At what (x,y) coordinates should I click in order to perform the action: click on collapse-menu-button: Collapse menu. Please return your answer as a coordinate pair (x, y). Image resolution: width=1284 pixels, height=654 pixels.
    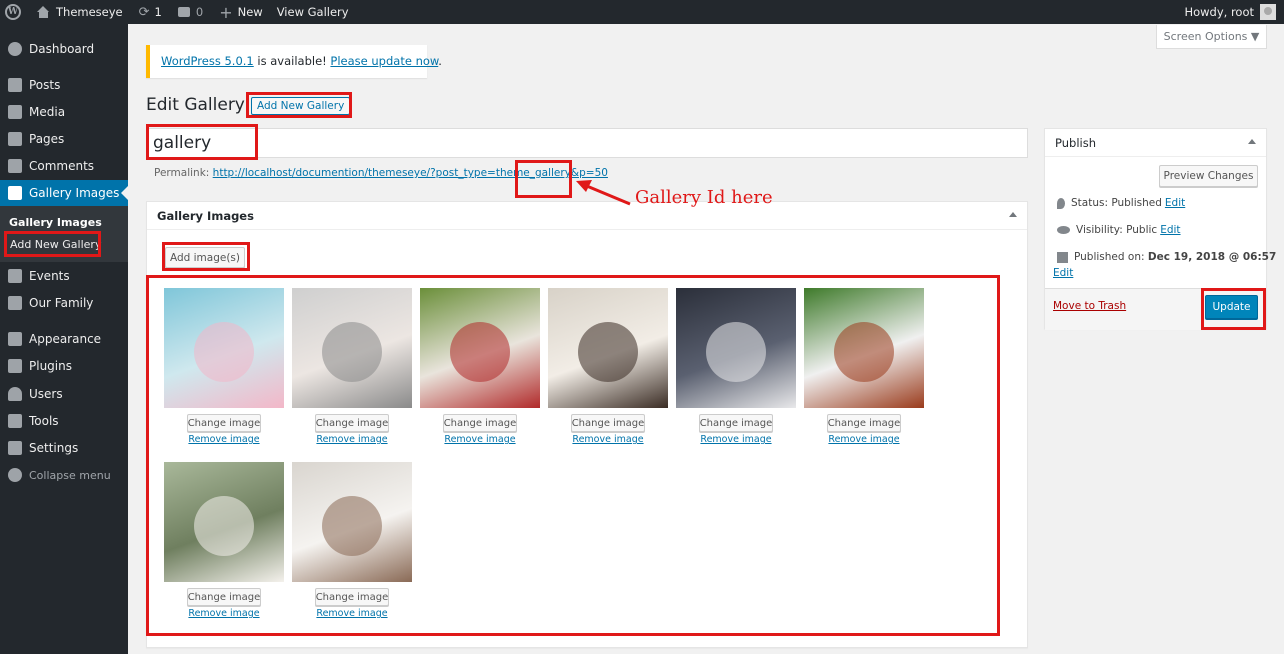
    Looking at the image, I should click on (64, 475).